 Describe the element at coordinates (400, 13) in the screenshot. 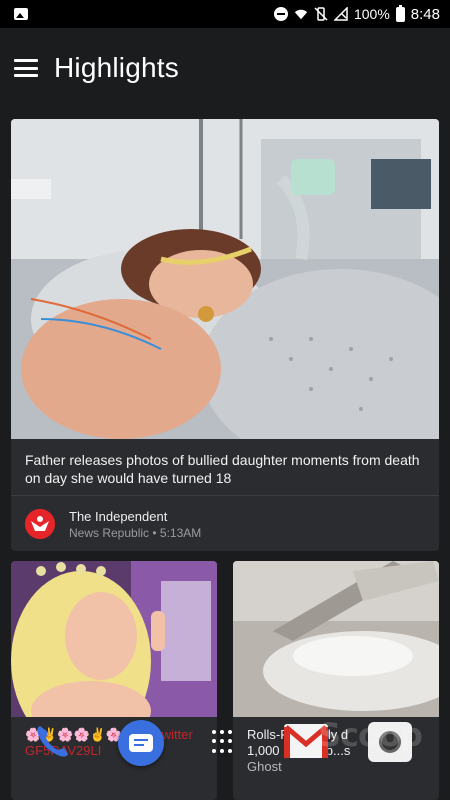

I see `battery-icon` at that location.